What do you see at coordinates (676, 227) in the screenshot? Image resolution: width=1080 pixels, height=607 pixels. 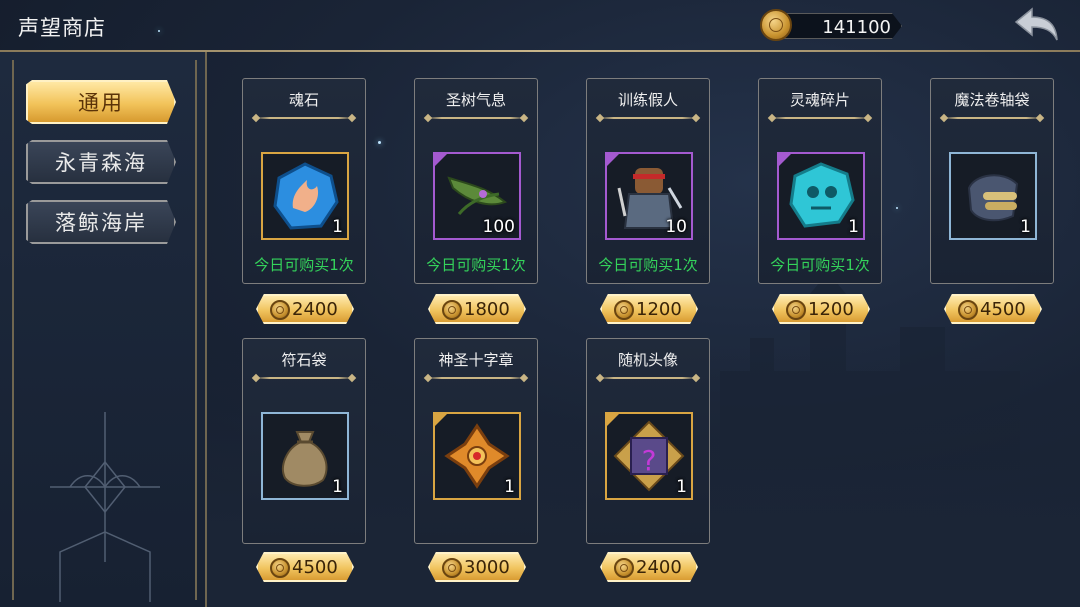 I see `item-quantity: 10` at bounding box center [676, 227].